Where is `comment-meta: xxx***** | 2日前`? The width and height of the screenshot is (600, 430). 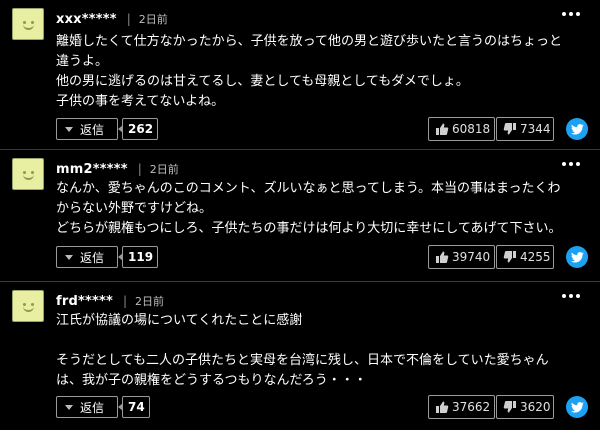
comment-meta: xxx***** | 2日前 is located at coordinates (112, 19).